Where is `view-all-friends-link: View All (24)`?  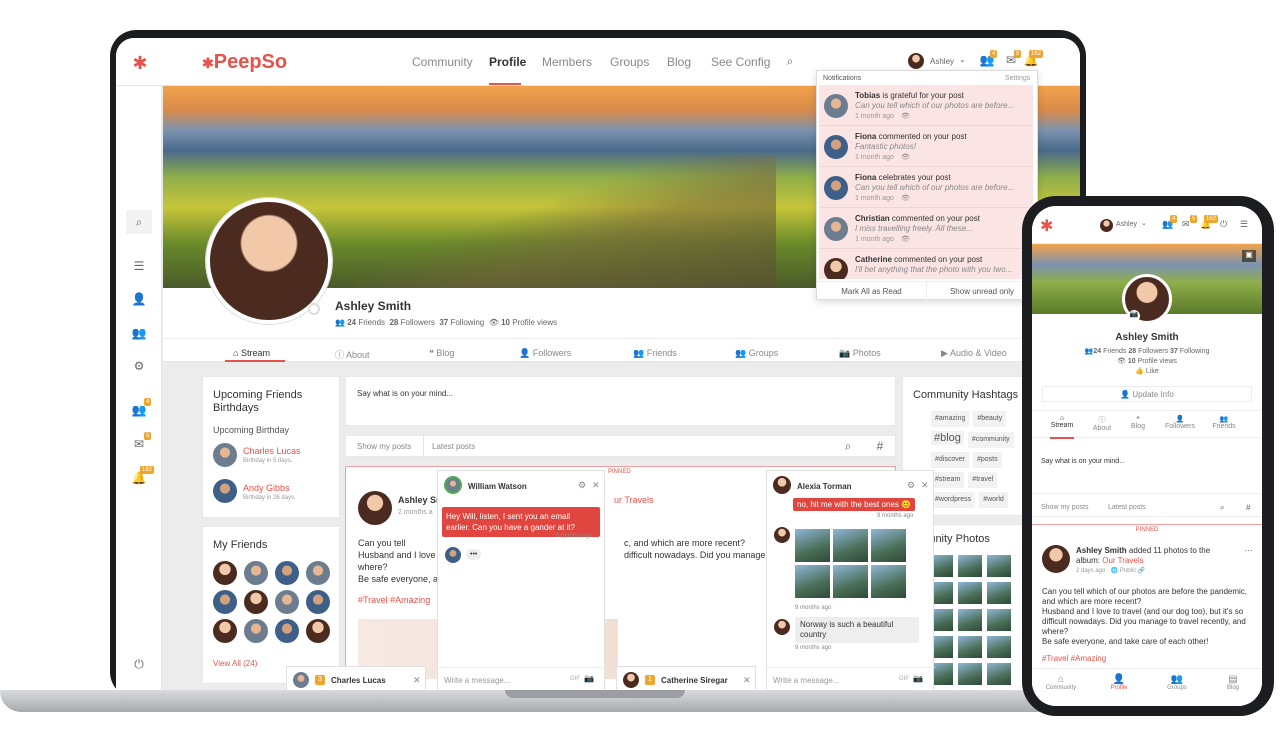
view-all-friends-link: View All (24) is located at coordinates (235, 663).